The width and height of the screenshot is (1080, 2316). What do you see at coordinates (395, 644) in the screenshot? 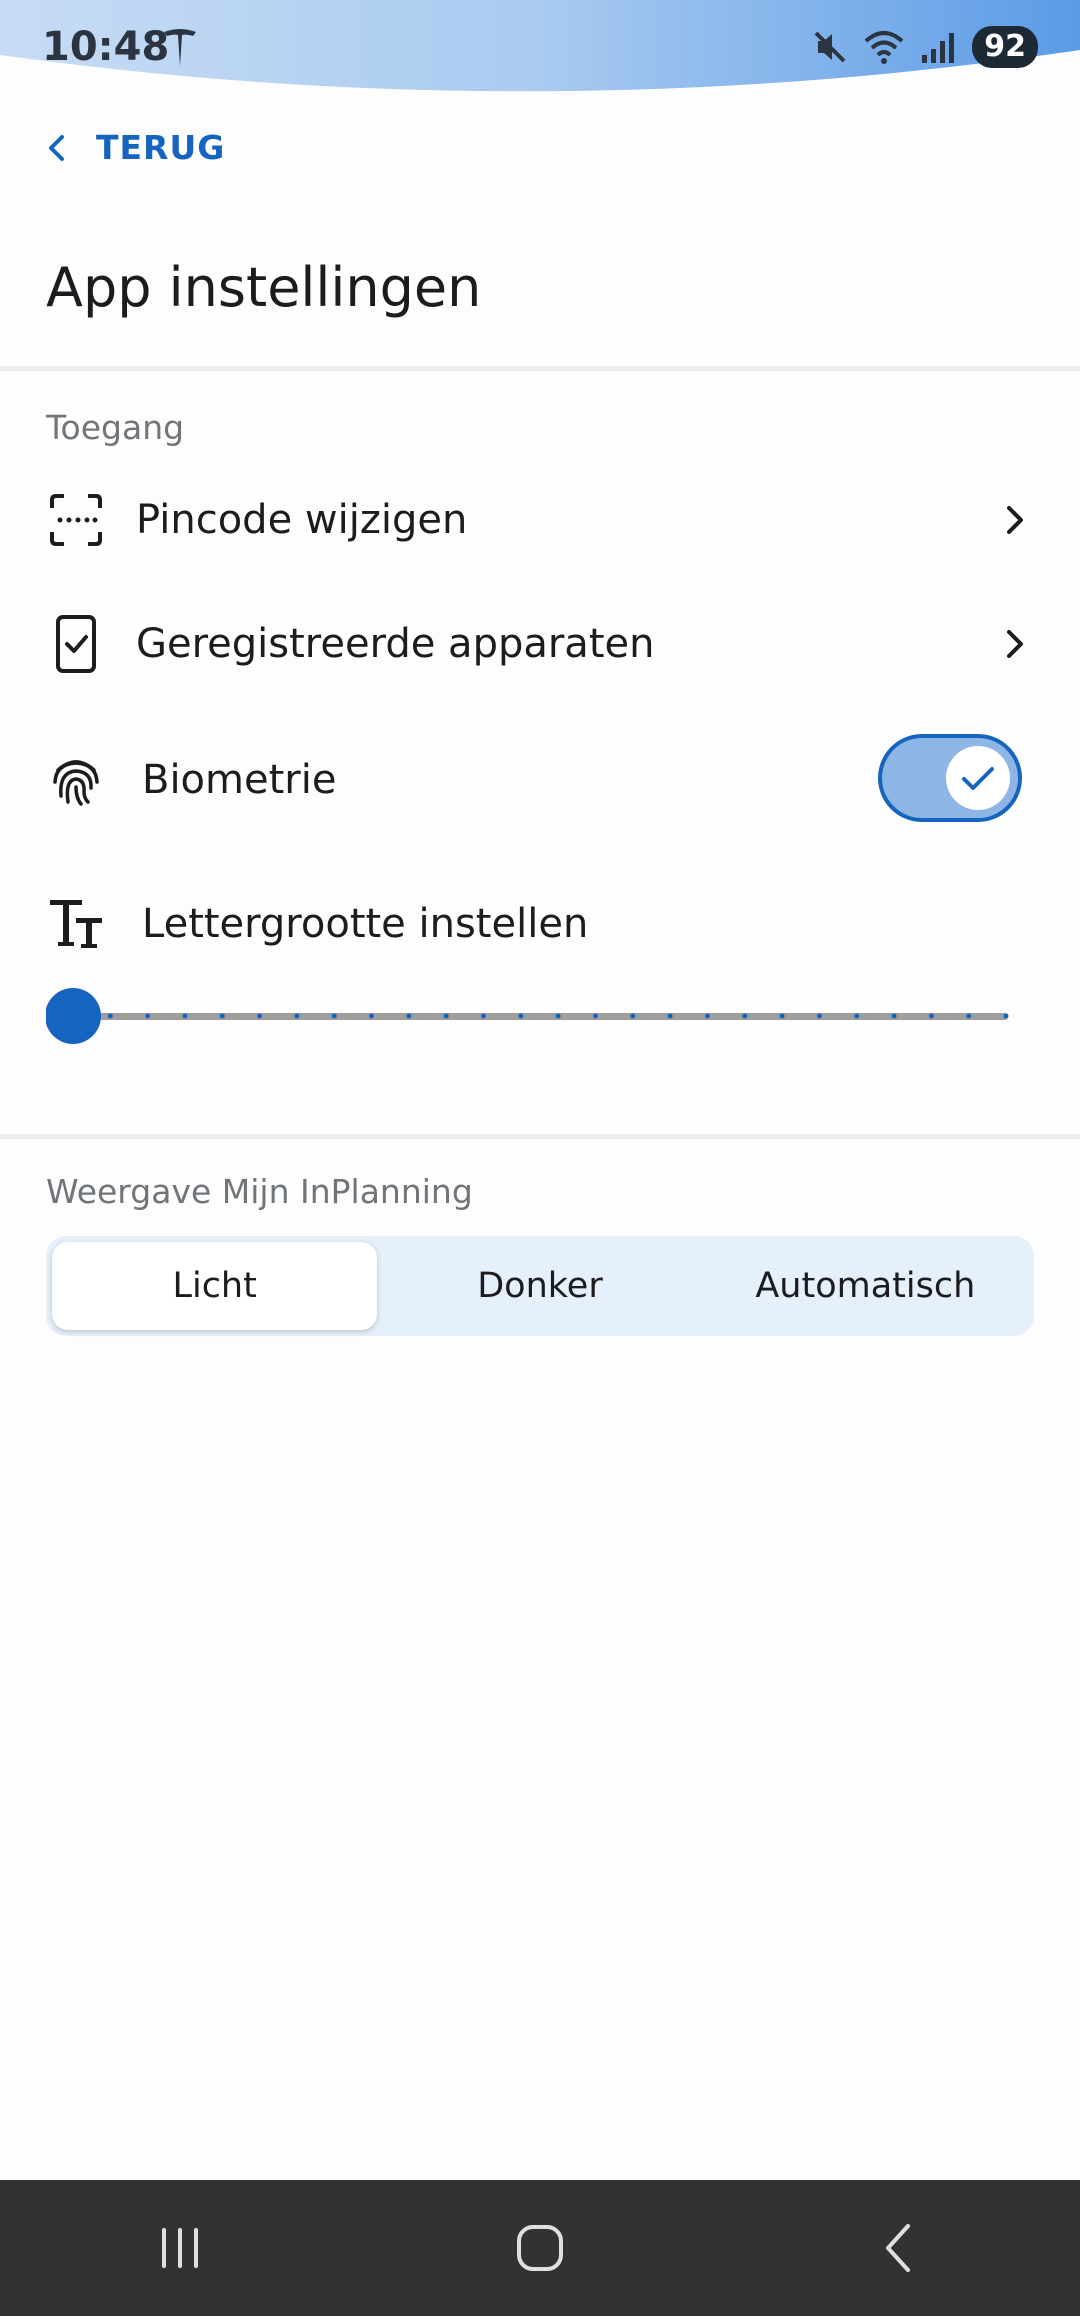
I see `registered-devices-label: Geregistreerde apparaten` at bounding box center [395, 644].